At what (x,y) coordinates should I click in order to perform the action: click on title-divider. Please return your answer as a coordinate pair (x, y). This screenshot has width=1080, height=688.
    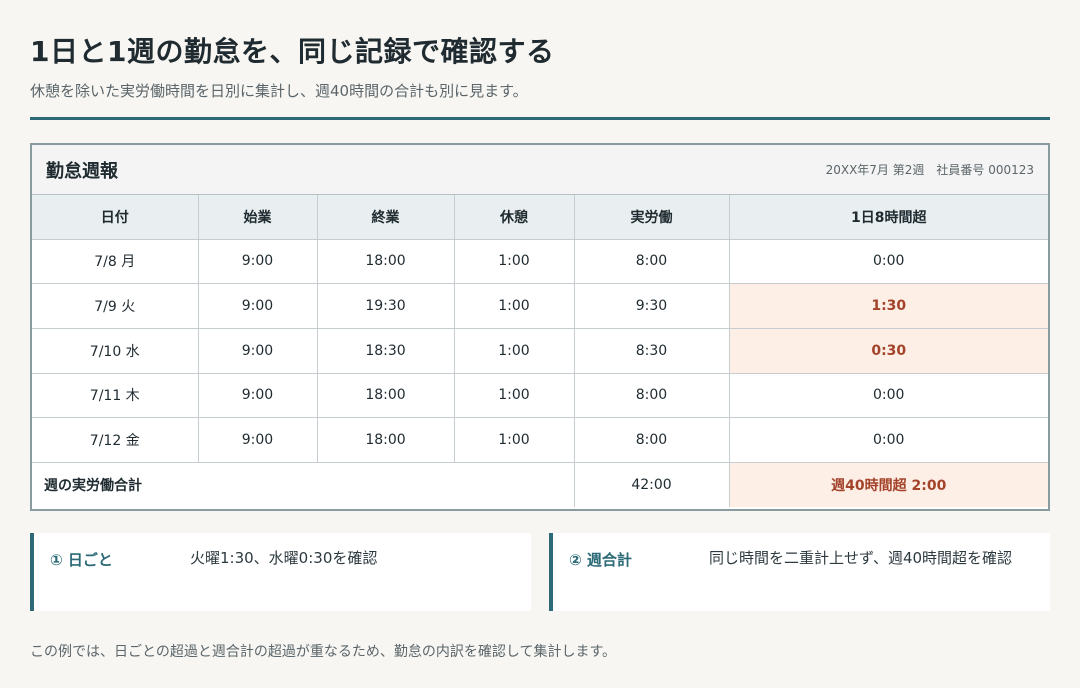
    Looking at the image, I should click on (540, 118).